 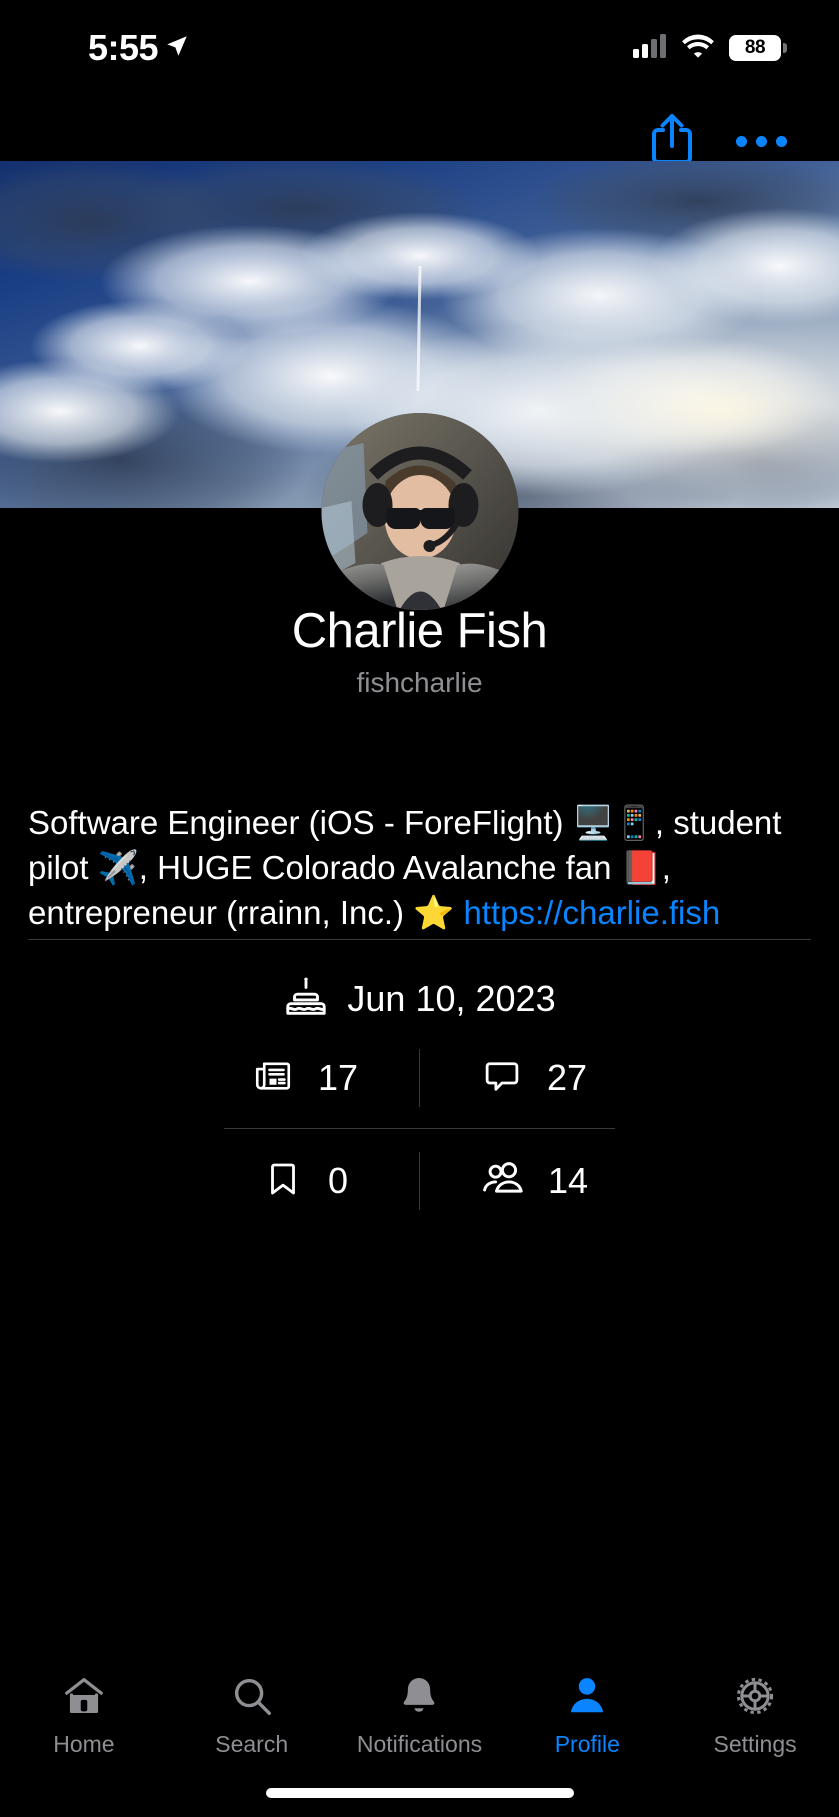 I want to click on battery-percent-label: 88, so click(x=755, y=47).